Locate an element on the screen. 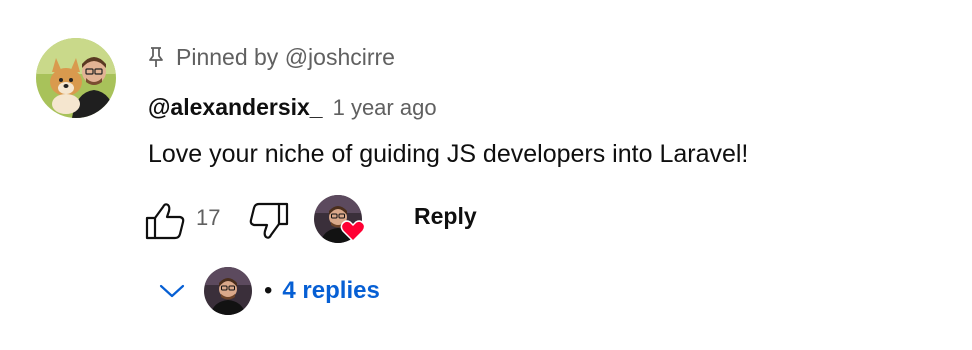  comment-header: @alexandersix_ 1 year ago is located at coordinates (292, 110).